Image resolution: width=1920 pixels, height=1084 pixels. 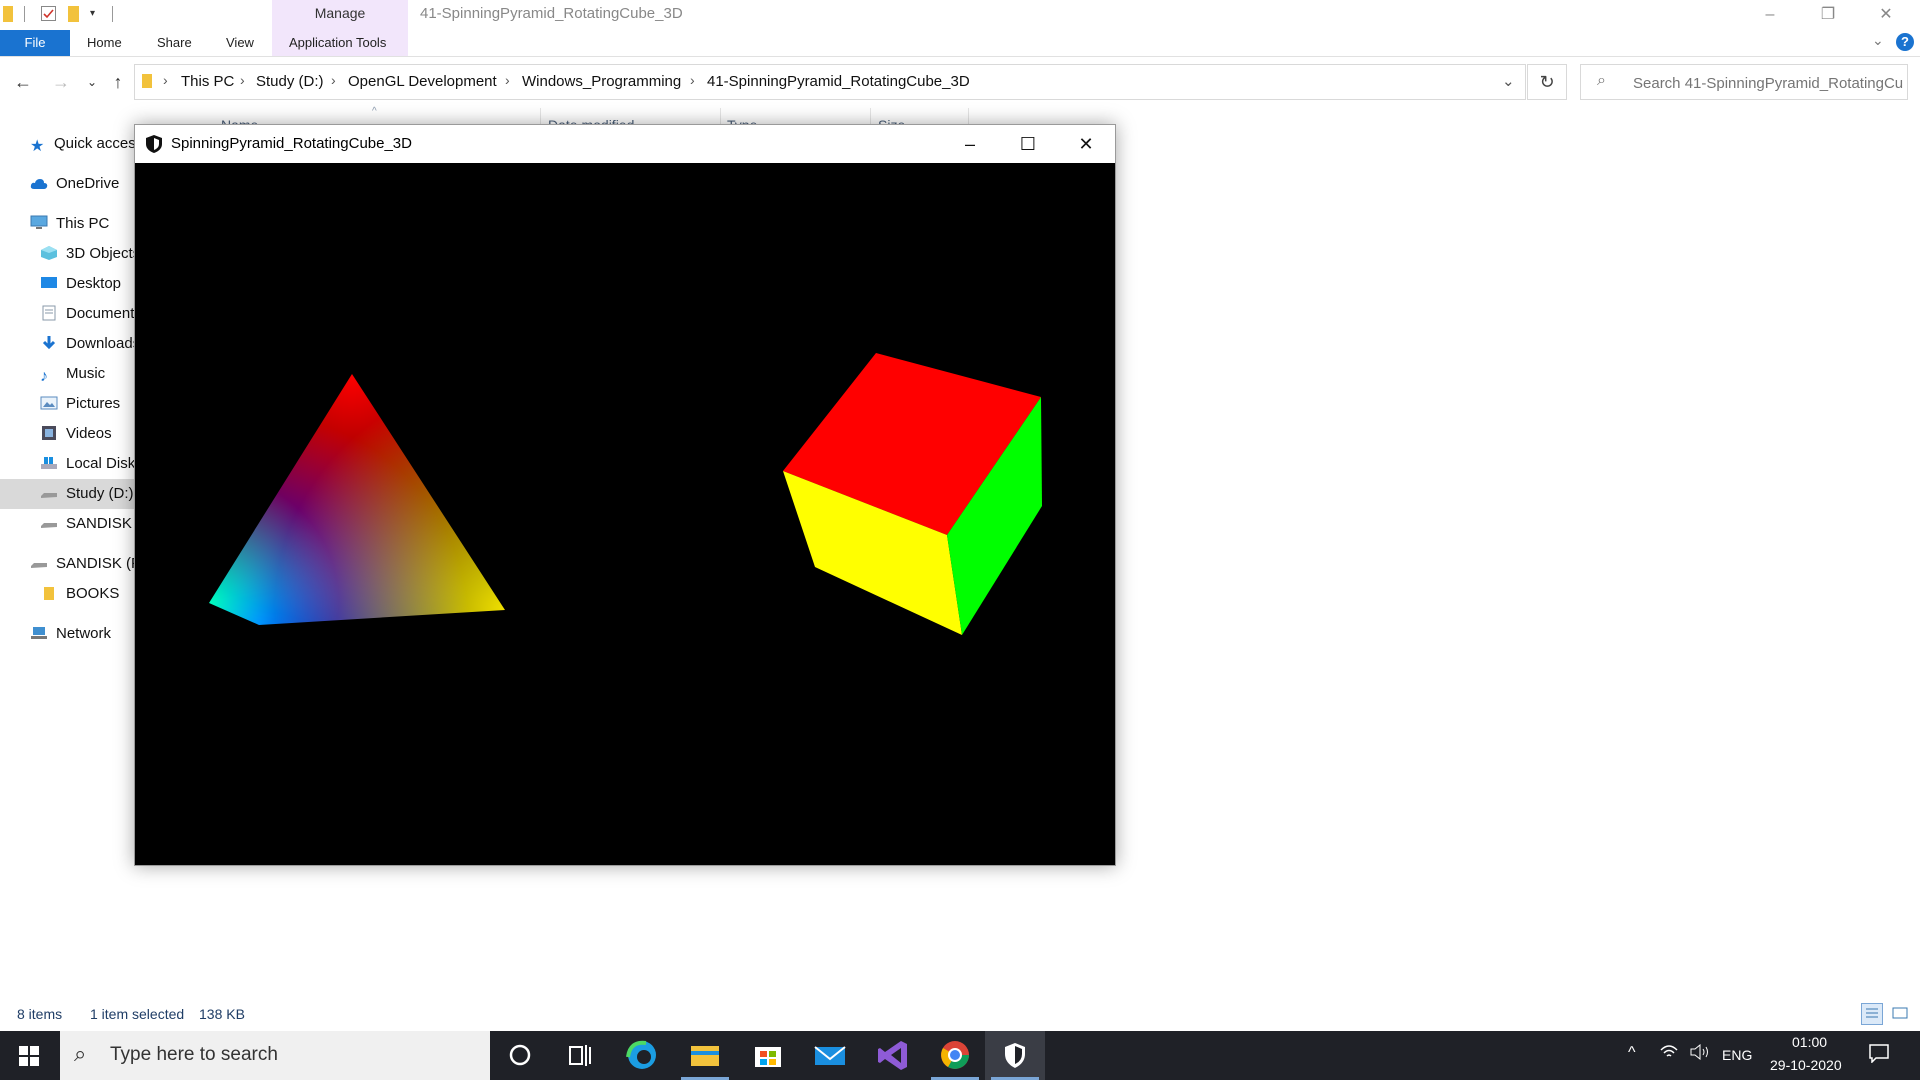 What do you see at coordinates (1086, 144) in the screenshot?
I see `app-close-button: ✕` at bounding box center [1086, 144].